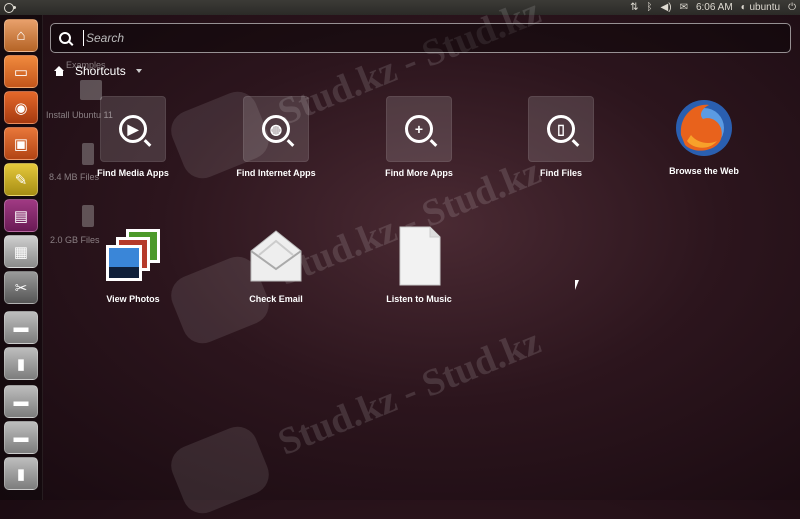  I want to click on document-icon: ▯, so click(561, 129).